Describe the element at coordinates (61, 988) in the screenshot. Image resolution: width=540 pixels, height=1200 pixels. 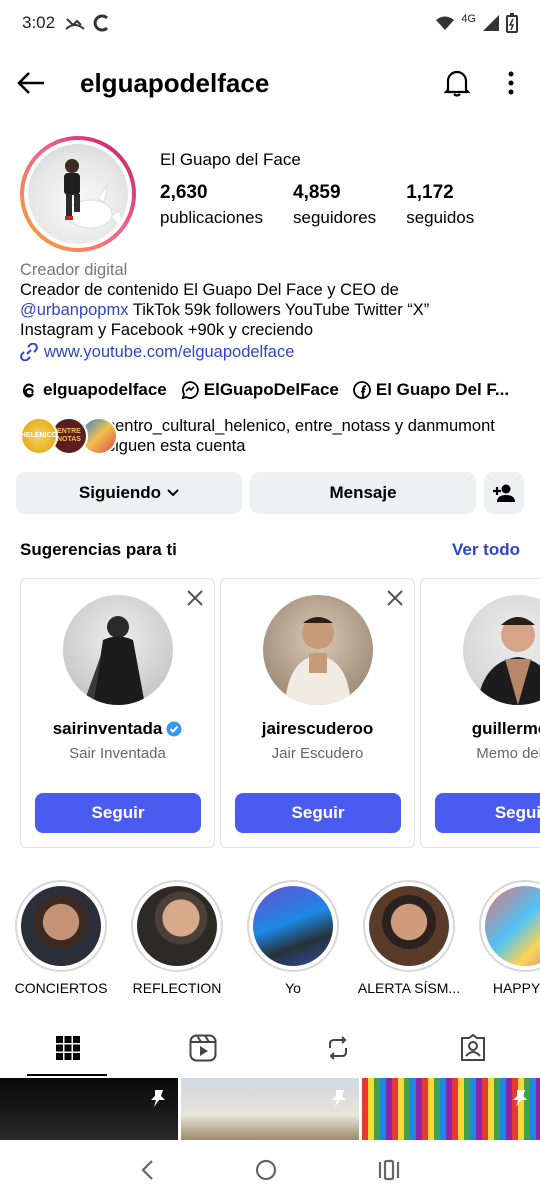
I see `highlight-label: CONCIERTOS` at that location.